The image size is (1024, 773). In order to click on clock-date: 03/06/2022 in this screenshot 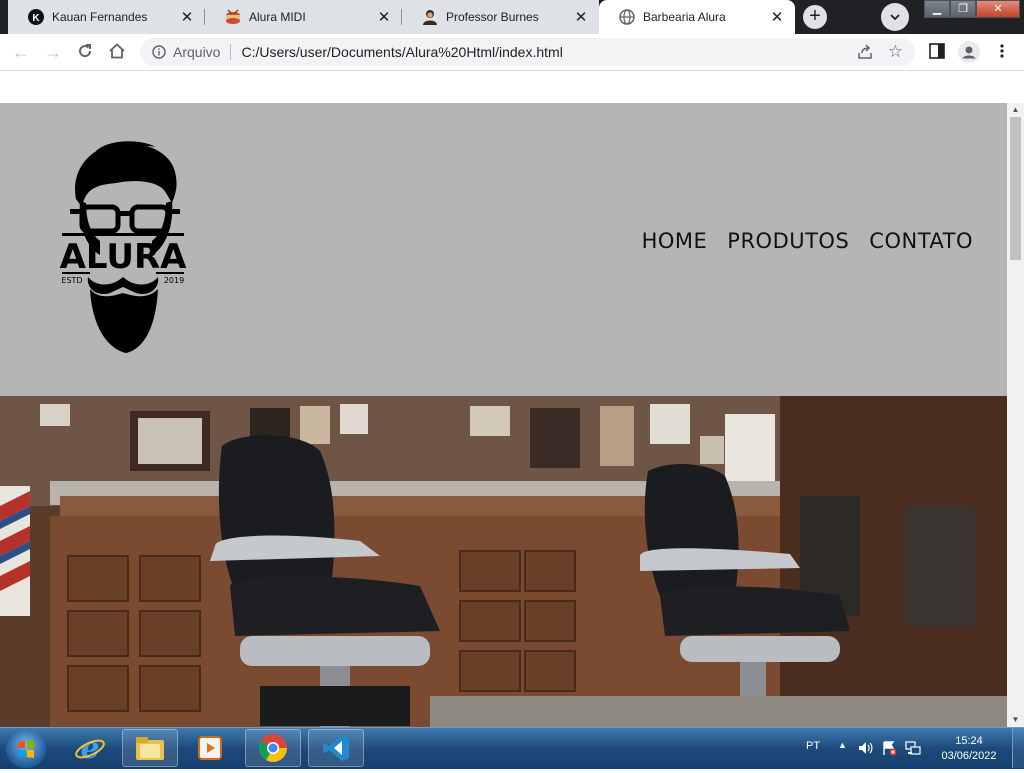, I will do `click(969, 756)`.